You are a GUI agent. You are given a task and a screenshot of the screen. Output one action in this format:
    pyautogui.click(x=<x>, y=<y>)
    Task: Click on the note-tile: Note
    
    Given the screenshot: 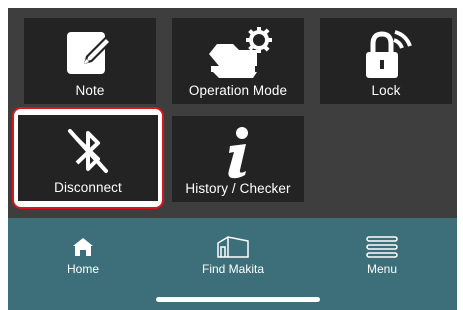 What is the action you would take?
    pyautogui.click(x=90, y=61)
    